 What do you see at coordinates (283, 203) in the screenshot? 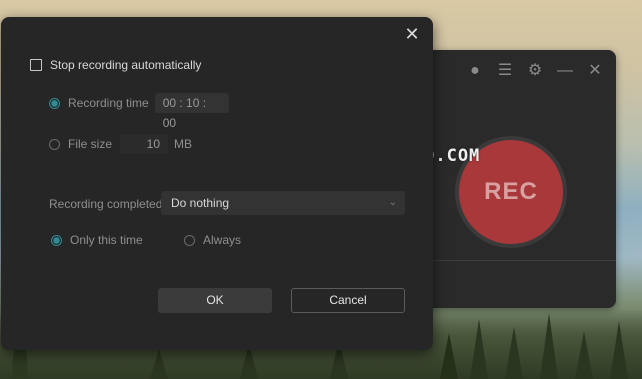
I see `recording-completed-select: Do nothing ⌄` at bounding box center [283, 203].